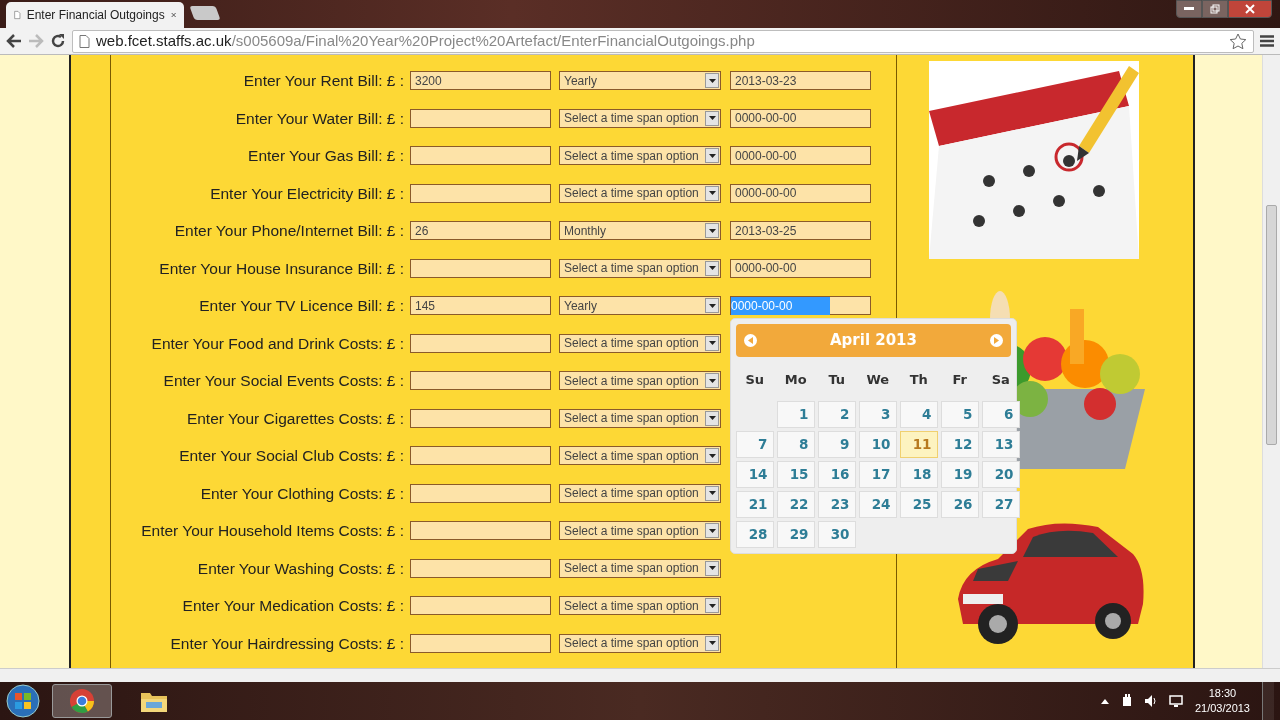  I want to click on close-icon, so click(173, 15).